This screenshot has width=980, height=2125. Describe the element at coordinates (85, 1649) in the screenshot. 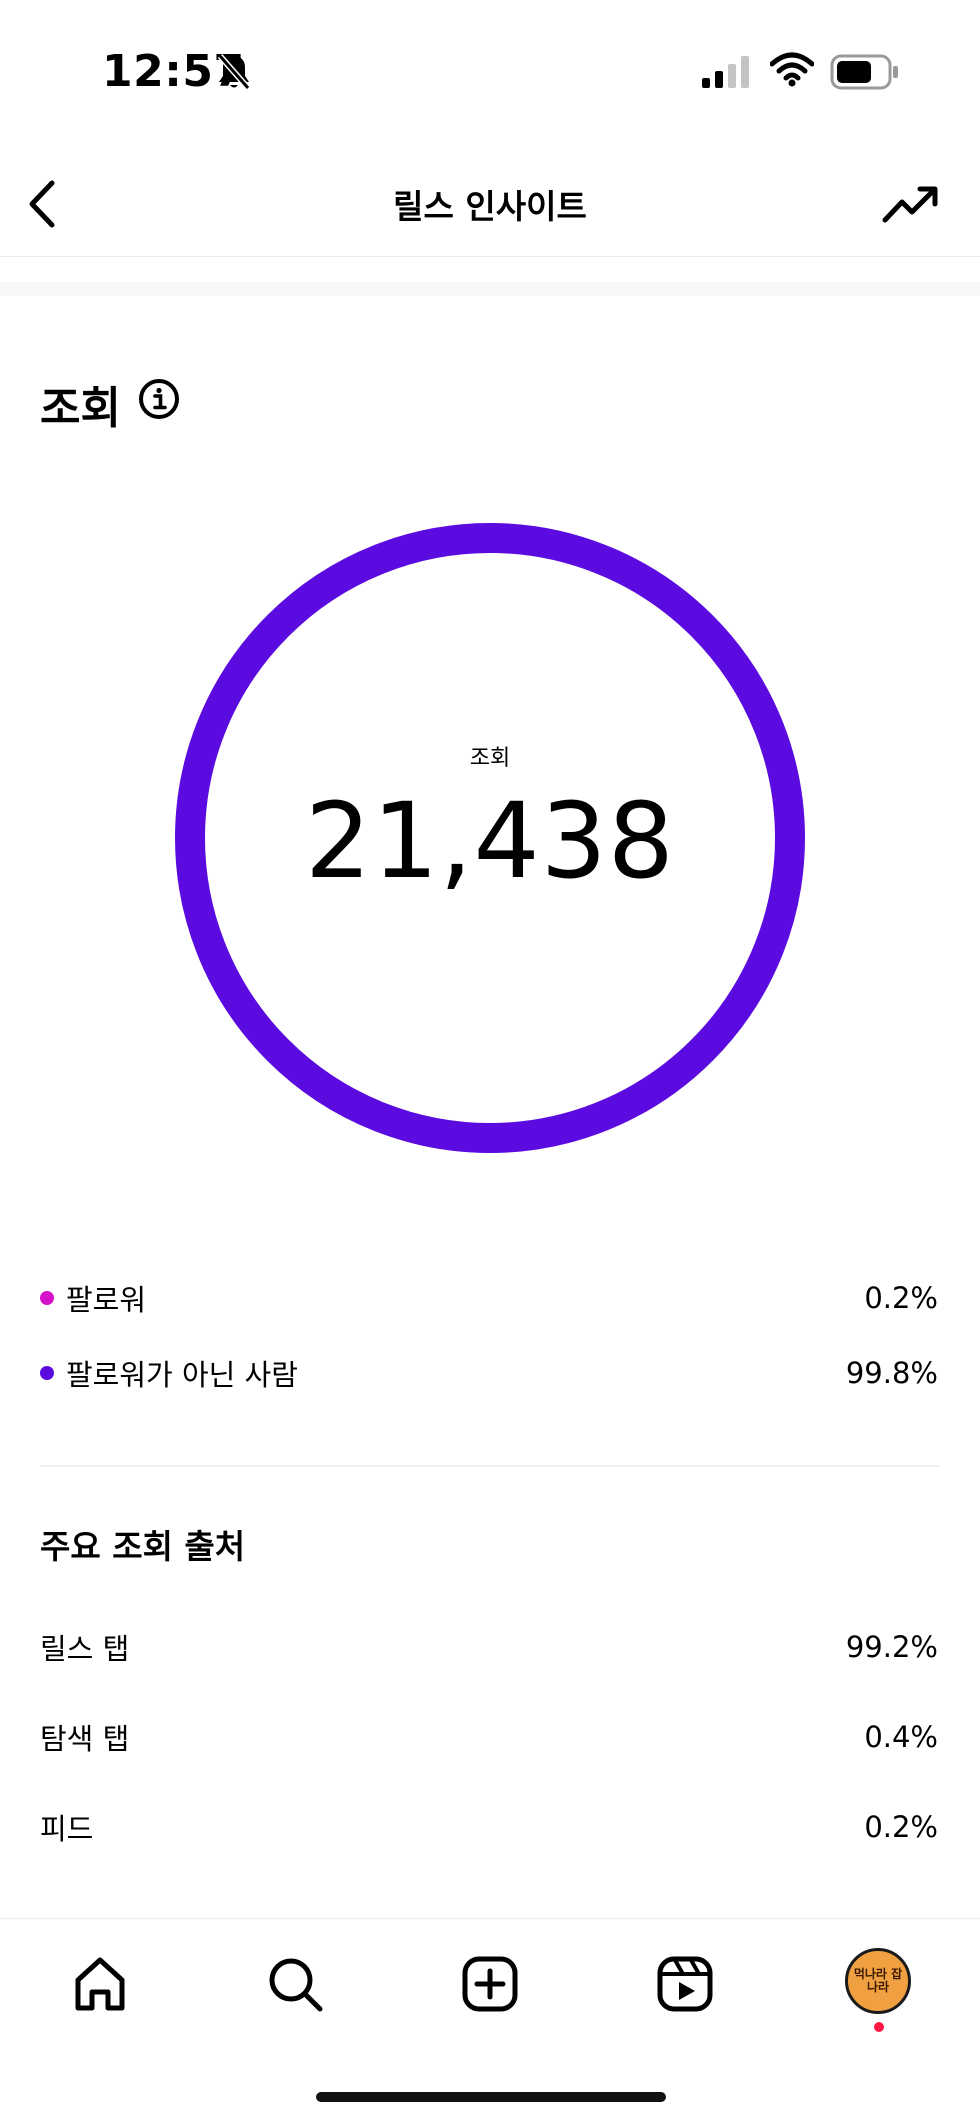

I see `source-label: 릴스 탭` at that location.